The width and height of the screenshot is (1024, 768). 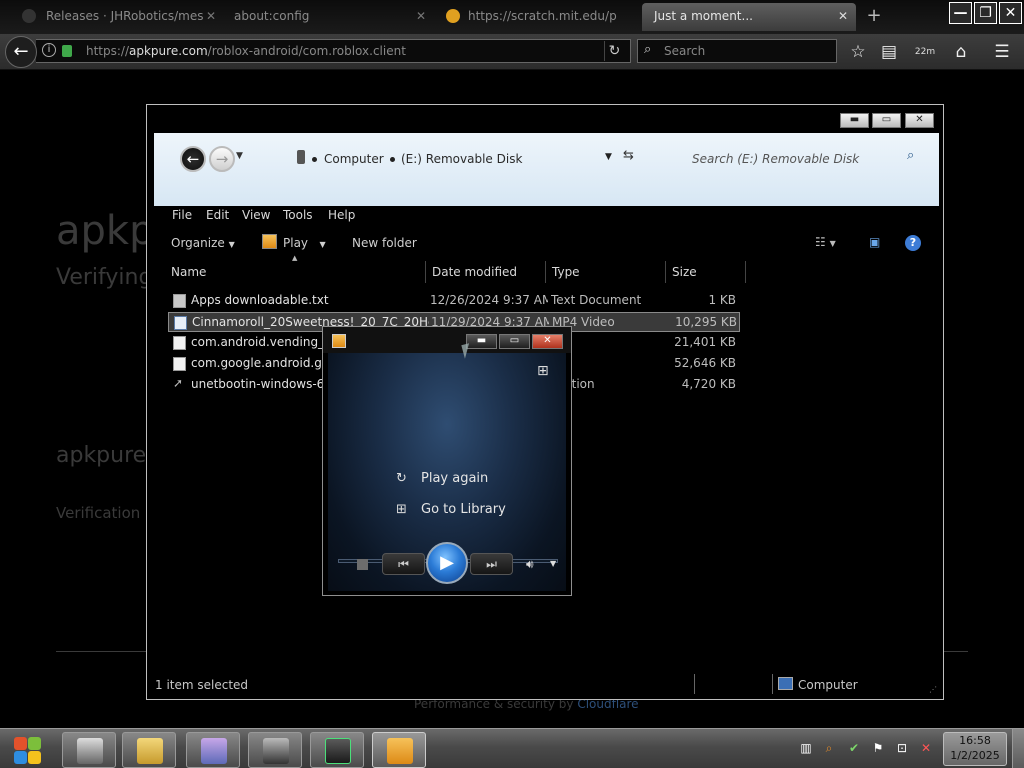 I want to click on explorer-back-button: ←, so click(x=193, y=159).